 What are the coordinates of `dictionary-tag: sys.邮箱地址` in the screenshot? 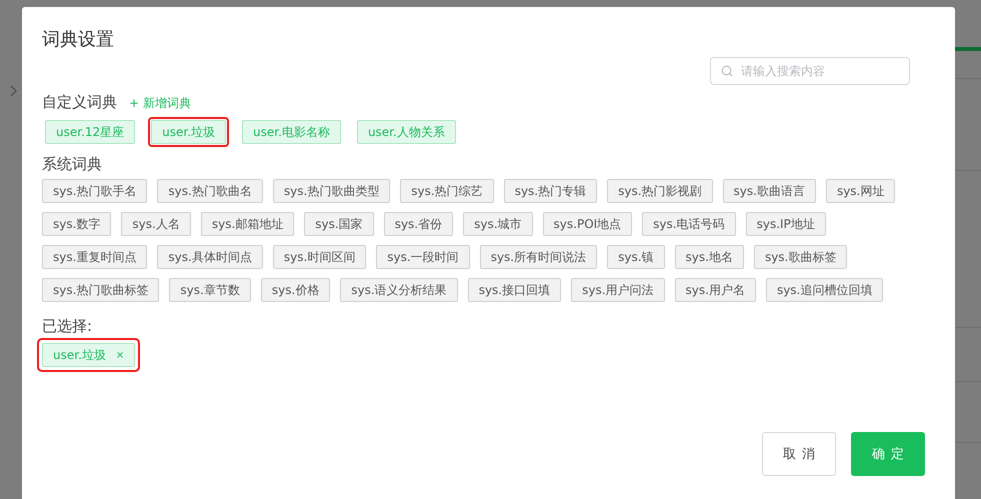 It's located at (247, 224).